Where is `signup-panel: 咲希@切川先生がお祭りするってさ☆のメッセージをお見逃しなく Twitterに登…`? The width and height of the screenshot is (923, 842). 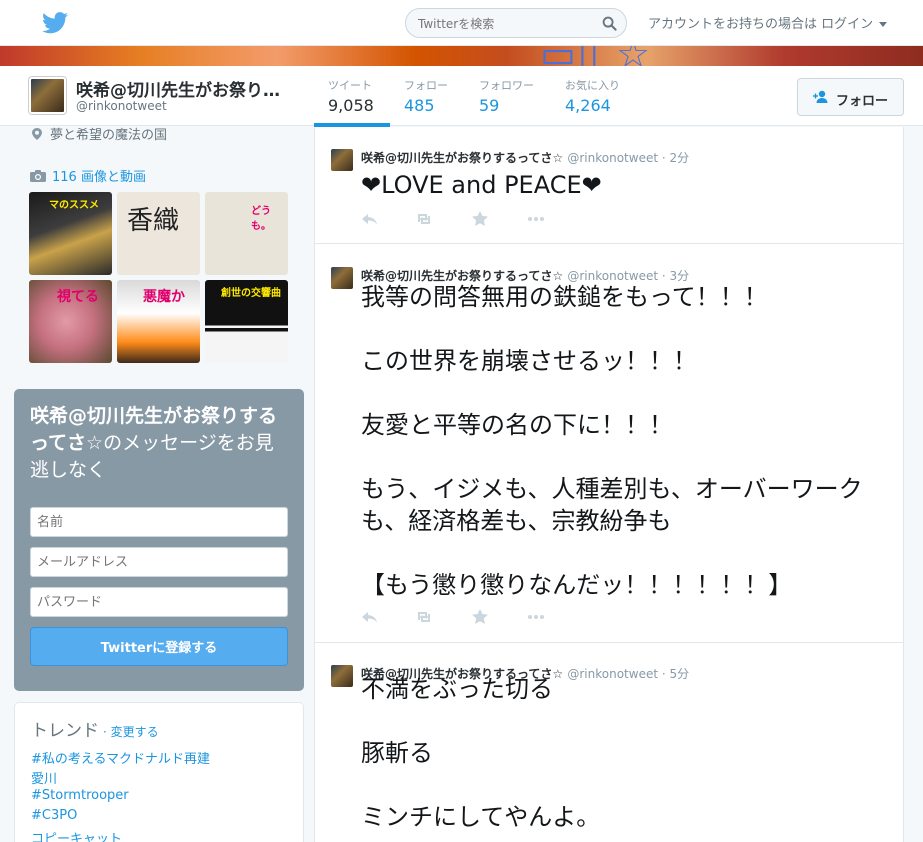 signup-panel: 咲希@切川先生がお祭りするってさ☆のメッセージをお見逃しなく Twitterに登… is located at coordinates (159, 540).